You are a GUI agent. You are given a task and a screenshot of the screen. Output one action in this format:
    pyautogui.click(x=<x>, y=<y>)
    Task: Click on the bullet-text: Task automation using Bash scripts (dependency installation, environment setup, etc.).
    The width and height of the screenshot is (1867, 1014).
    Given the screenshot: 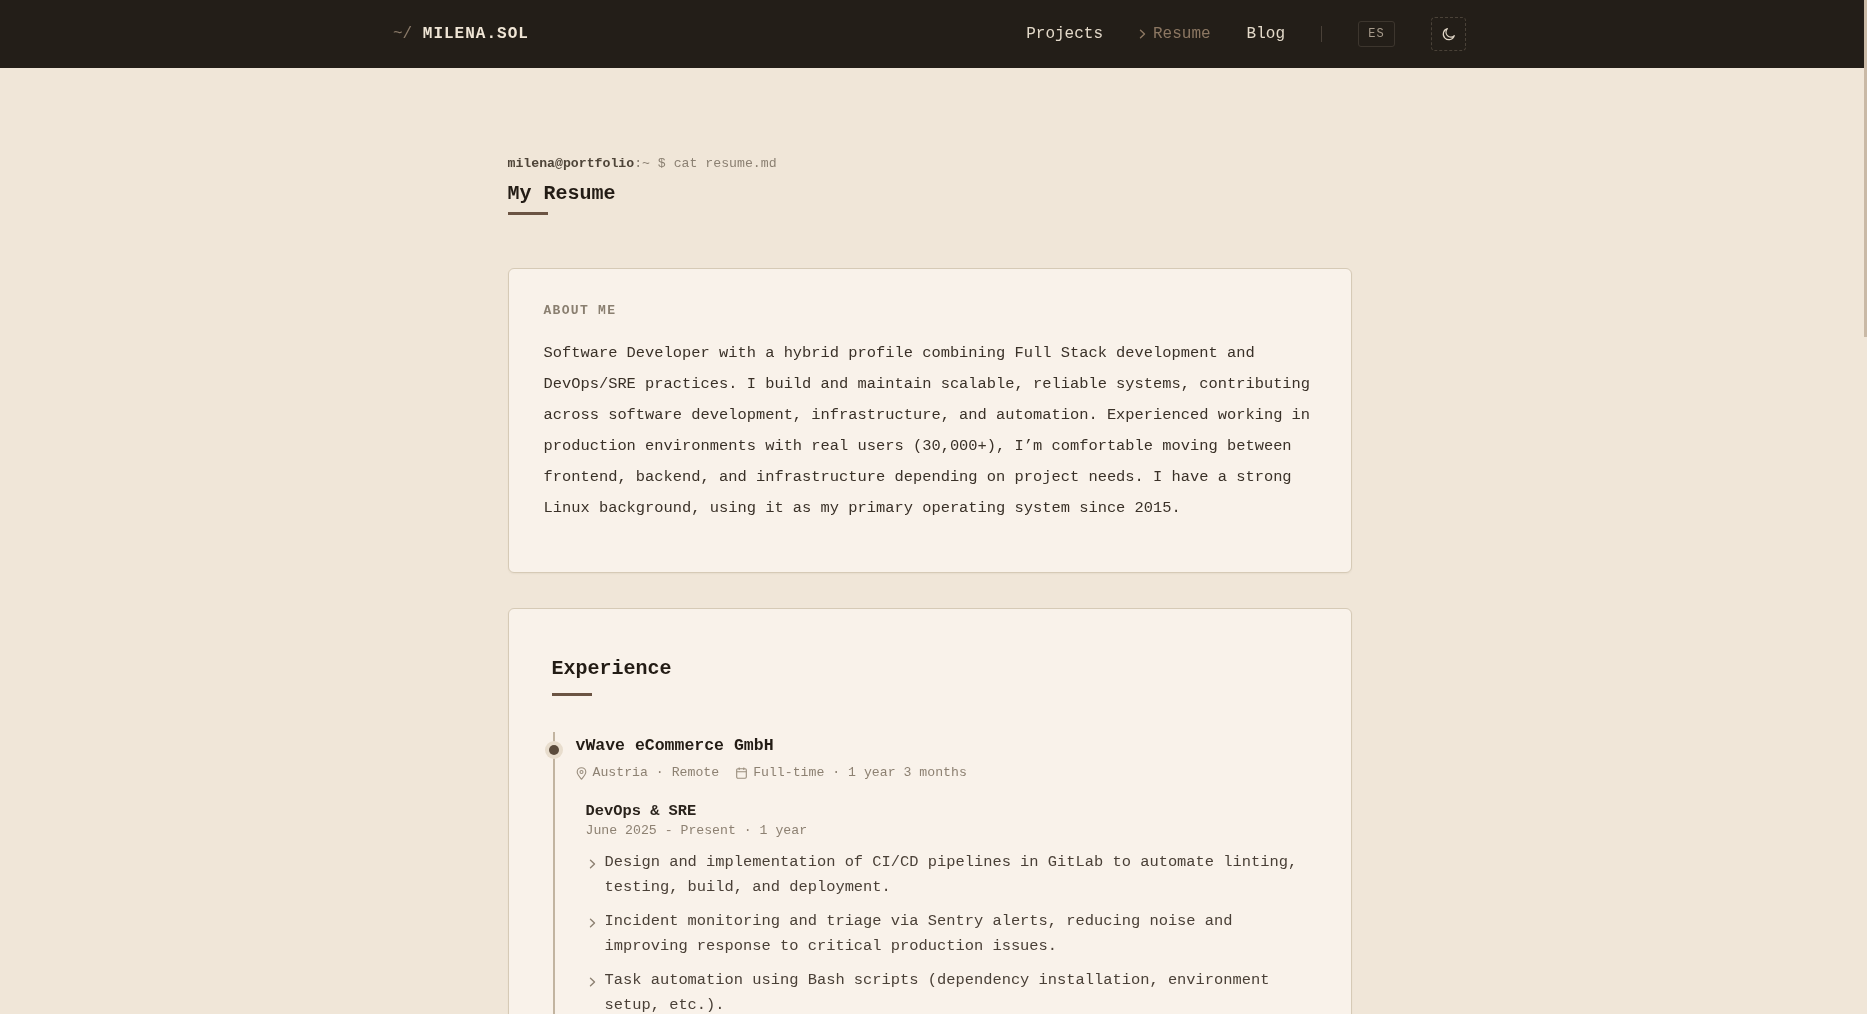 What is the action you would take?
    pyautogui.click(x=937, y=992)
    